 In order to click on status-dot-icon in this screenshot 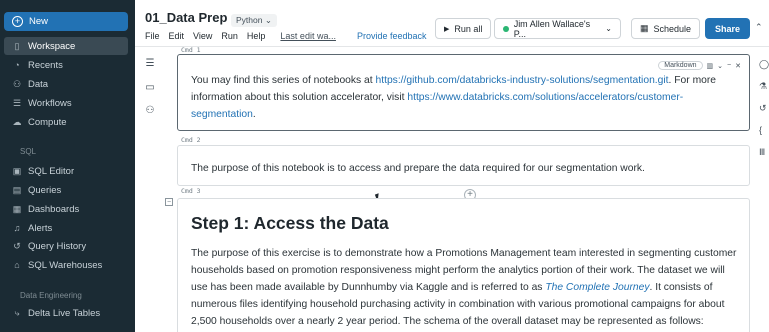, I will do `click(506, 28)`.